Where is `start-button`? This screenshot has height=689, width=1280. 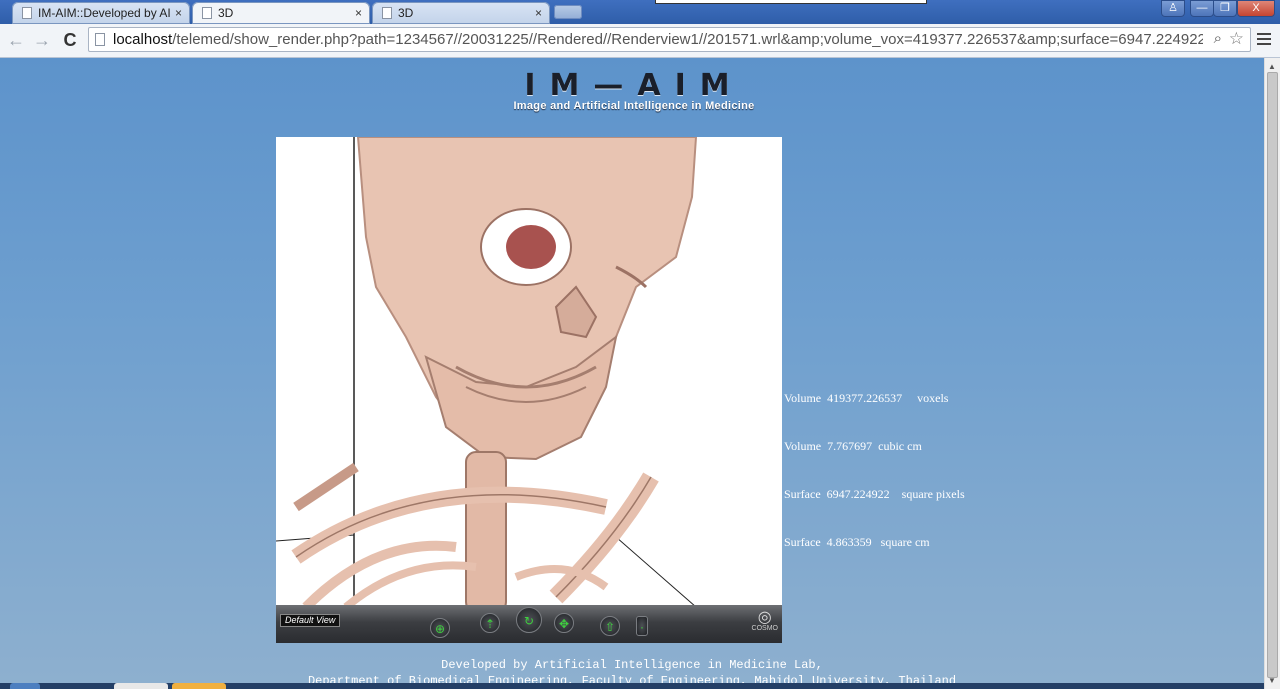 start-button is located at coordinates (25, 686).